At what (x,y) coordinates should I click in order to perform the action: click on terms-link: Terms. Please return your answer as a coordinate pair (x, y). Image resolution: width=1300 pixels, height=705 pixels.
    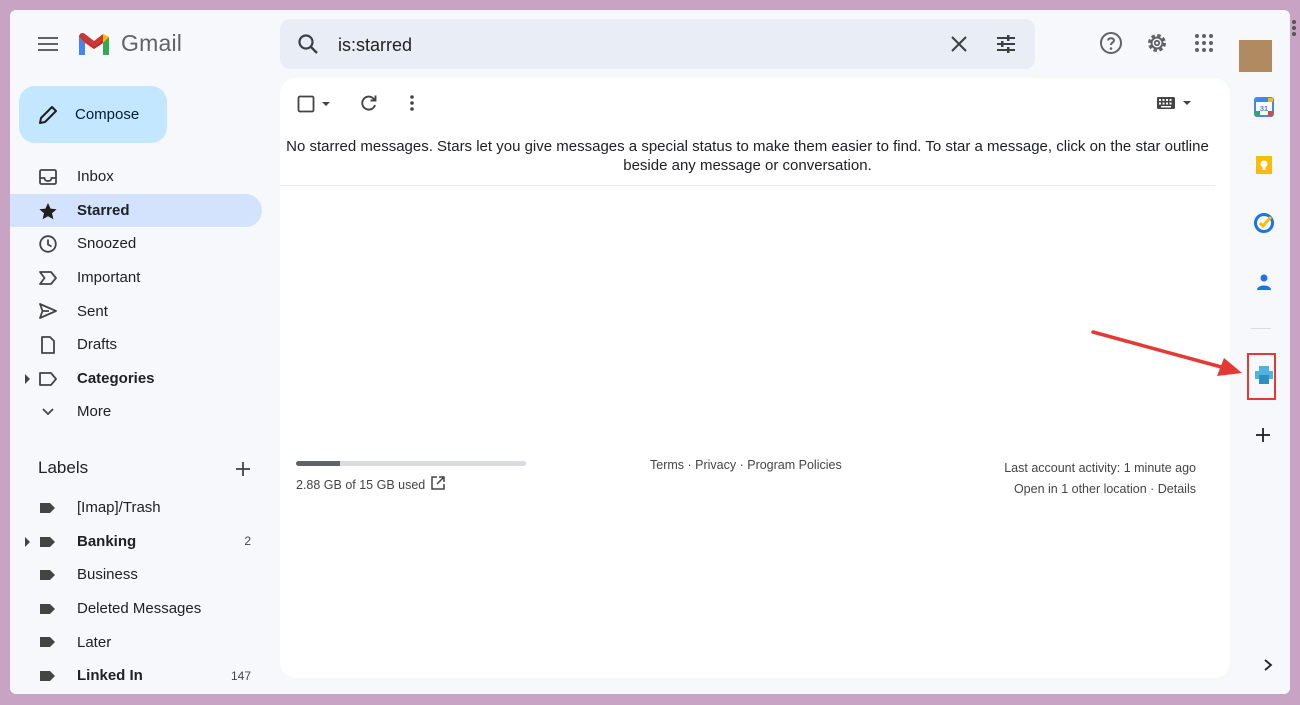
    Looking at the image, I should click on (667, 465).